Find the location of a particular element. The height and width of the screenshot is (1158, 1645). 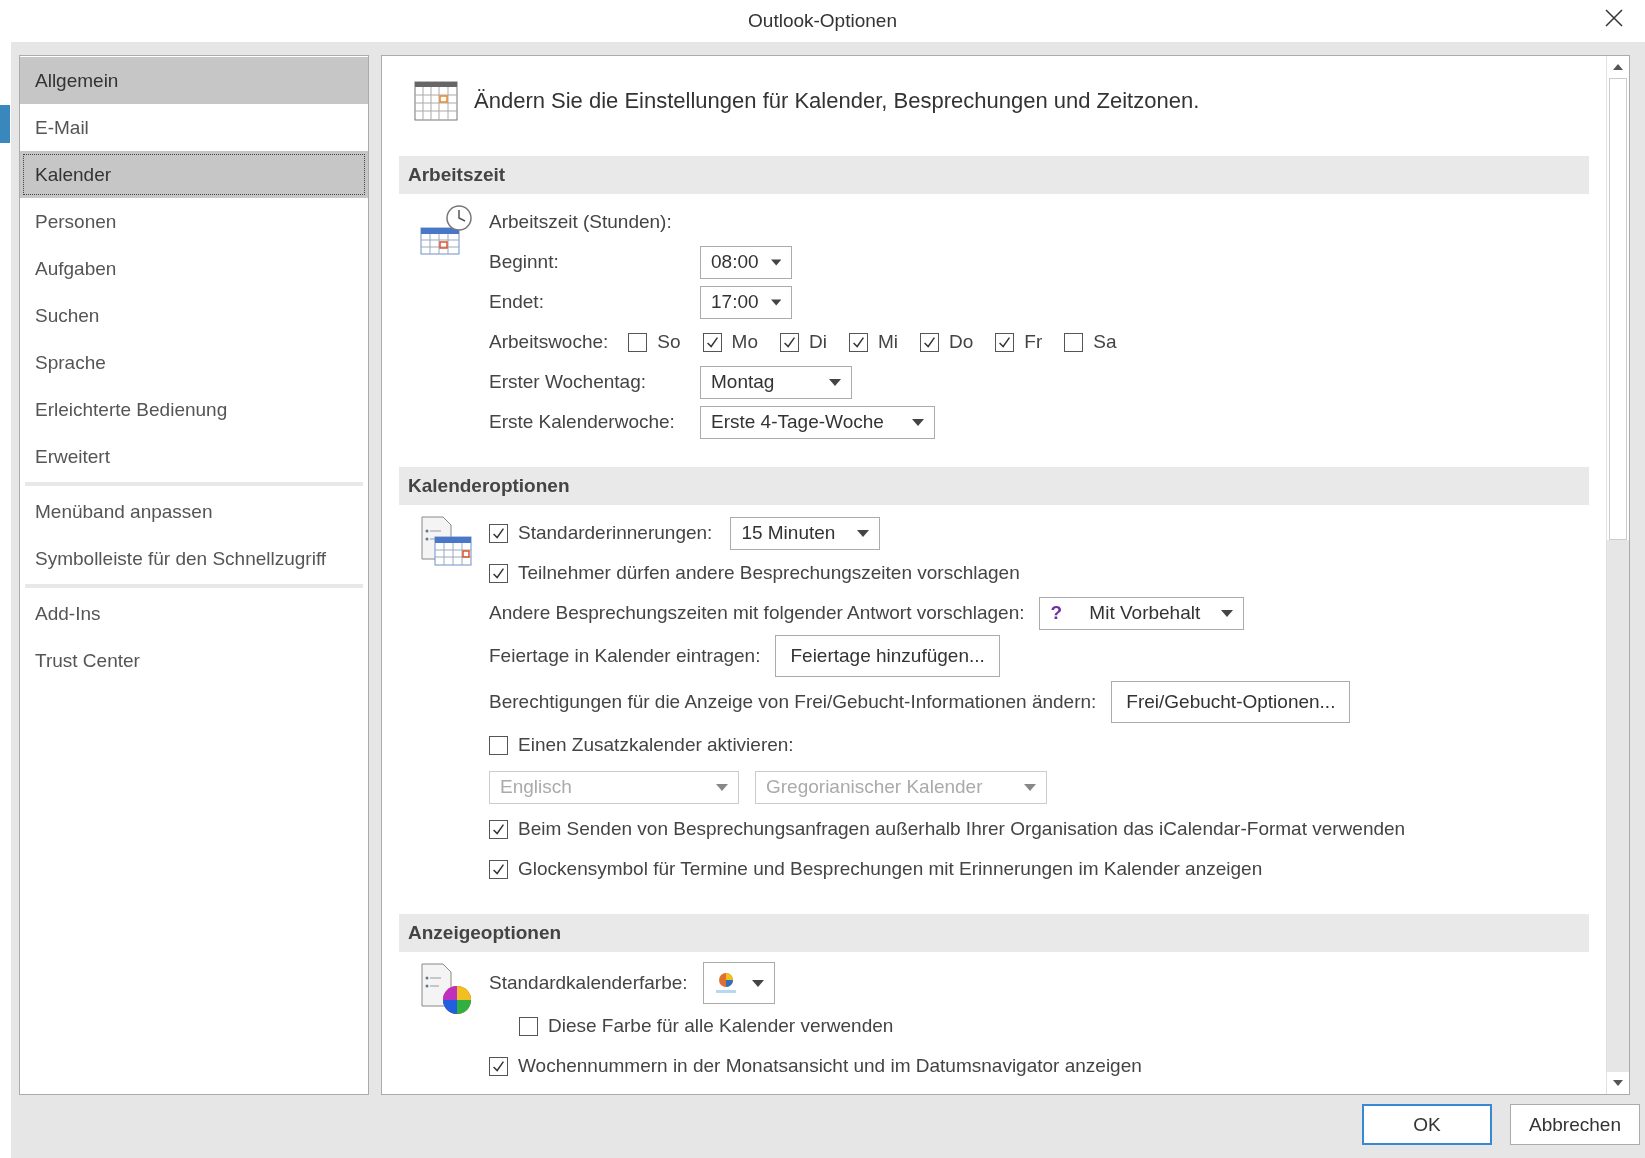

checkbox-label: Mi is located at coordinates (887, 342).